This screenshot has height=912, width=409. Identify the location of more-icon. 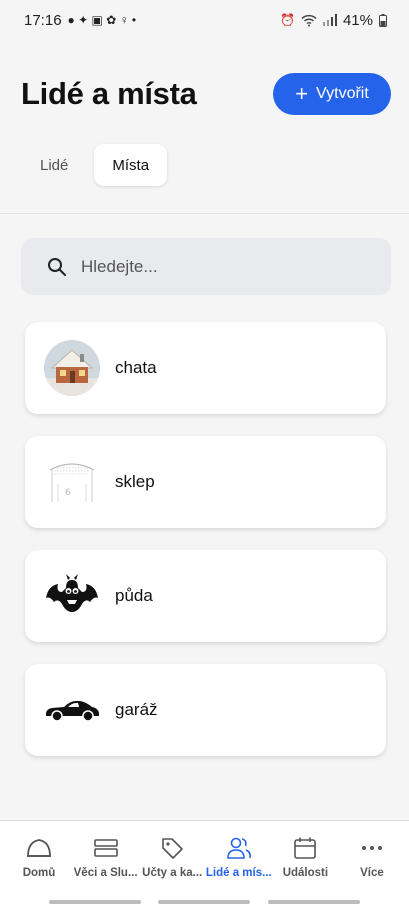
(372, 848).